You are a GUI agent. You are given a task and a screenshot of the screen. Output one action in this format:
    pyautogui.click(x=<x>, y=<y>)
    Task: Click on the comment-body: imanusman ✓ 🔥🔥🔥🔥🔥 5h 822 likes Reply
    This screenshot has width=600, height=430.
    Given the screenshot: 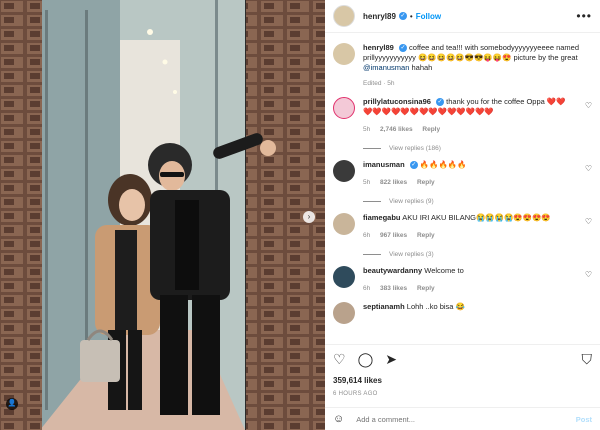 What is the action you would take?
    pyautogui.click(x=468, y=174)
    